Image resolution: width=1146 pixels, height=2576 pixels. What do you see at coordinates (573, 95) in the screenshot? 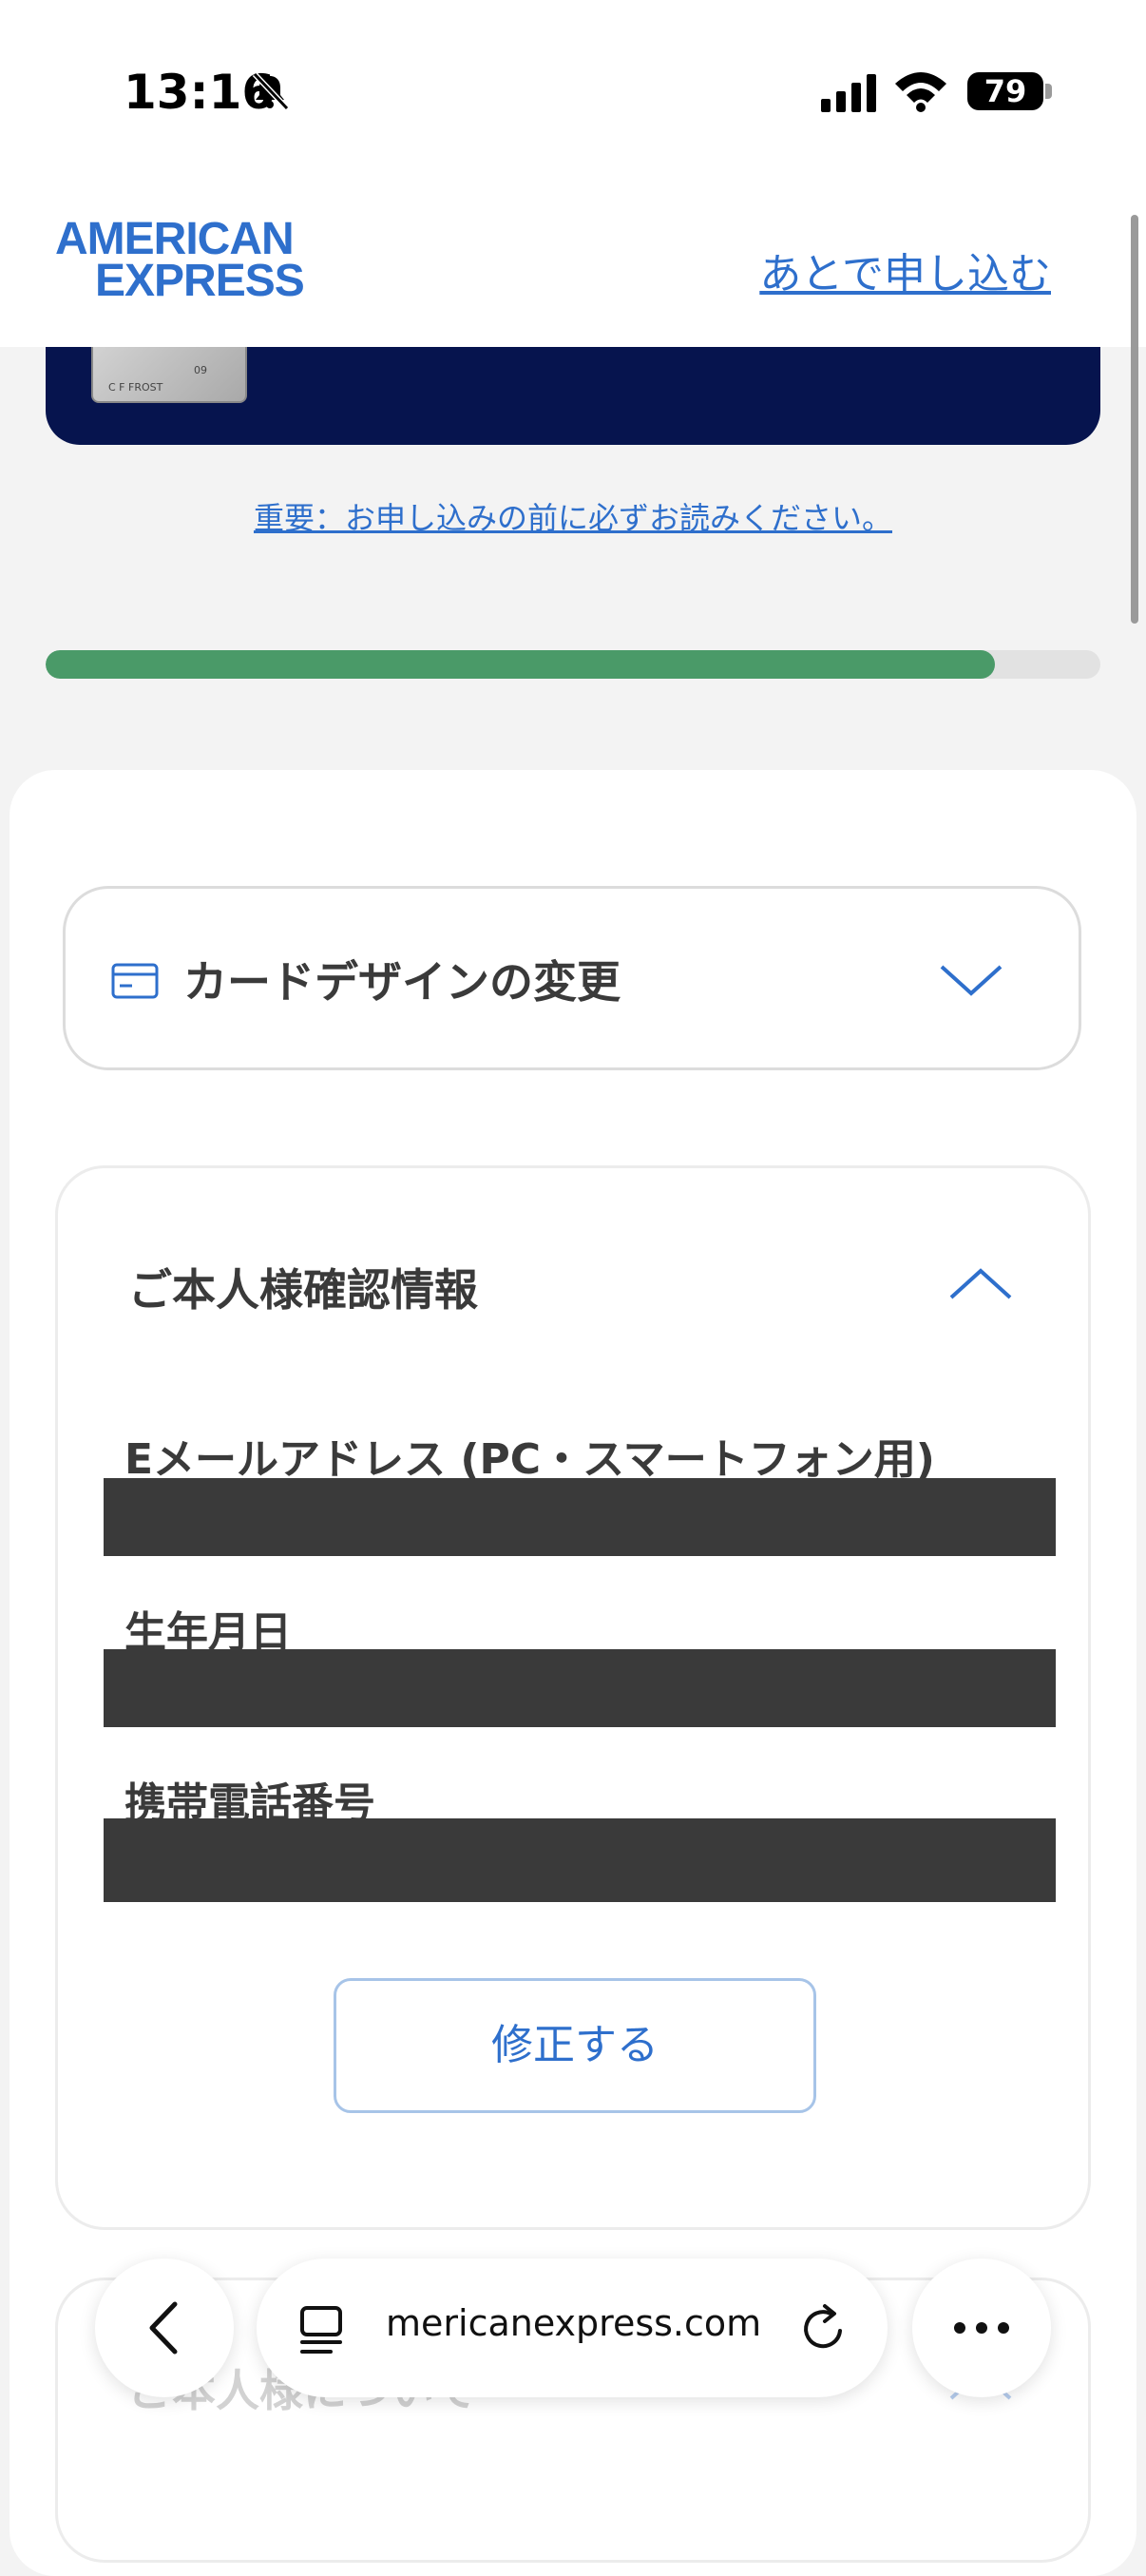
I see `status-bar: 13:16 79` at bounding box center [573, 95].